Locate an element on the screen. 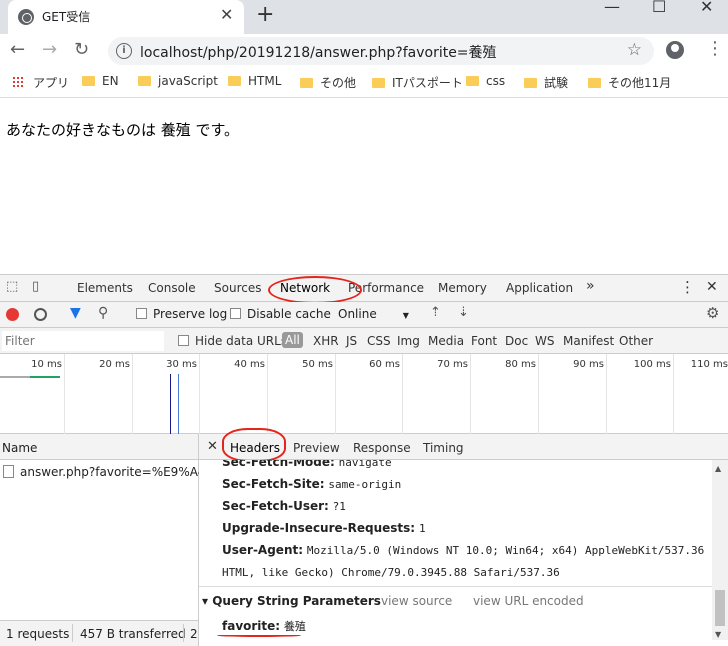 The width and height of the screenshot is (728, 646). tab-sources: Sources is located at coordinates (237, 288).